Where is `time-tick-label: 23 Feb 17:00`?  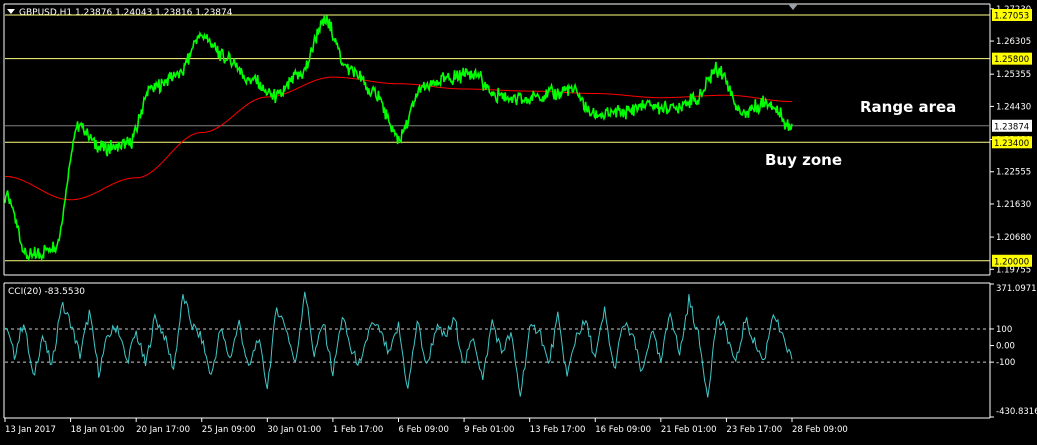 time-tick-label: 23 Feb 17:00 is located at coordinates (754, 430).